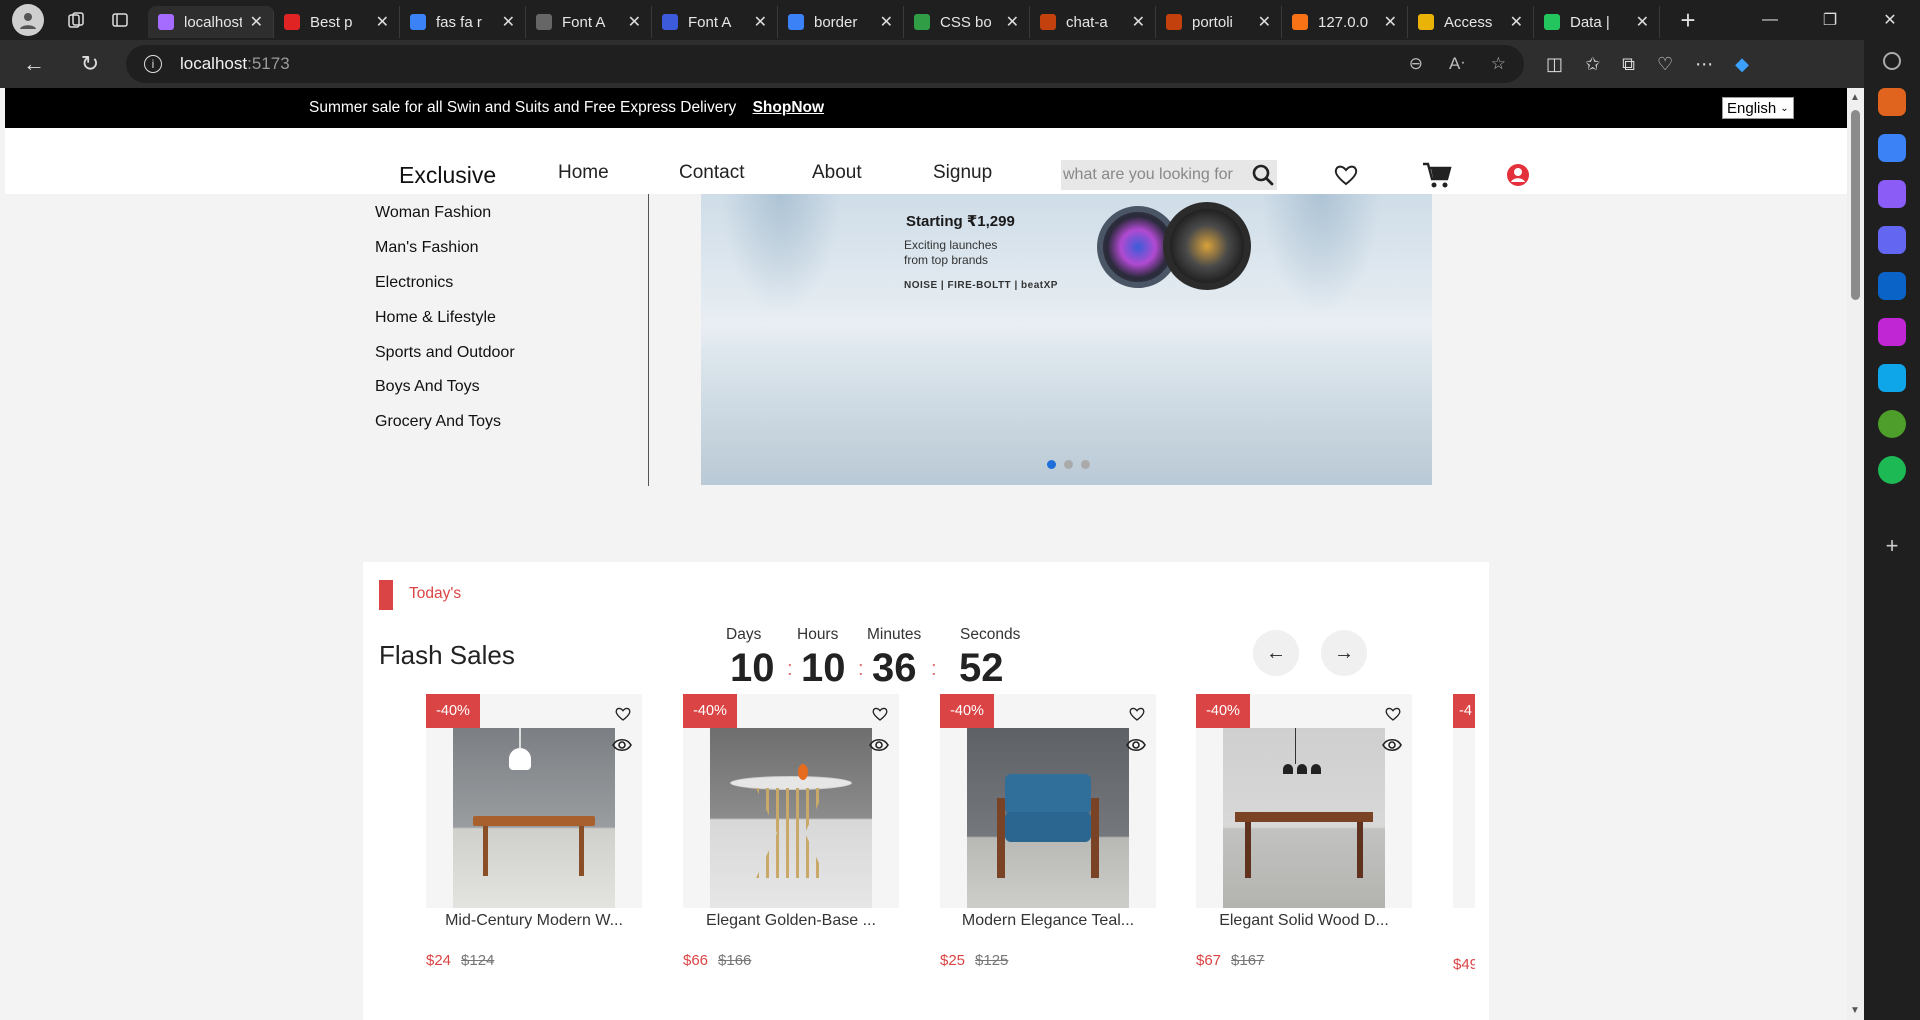 Image resolution: width=1920 pixels, height=1020 pixels. What do you see at coordinates (1048, 831) in the screenshot?
I see `product-card: -40% Modern Elegance Teal... $25 $125` at bounding box center [1048, 831].